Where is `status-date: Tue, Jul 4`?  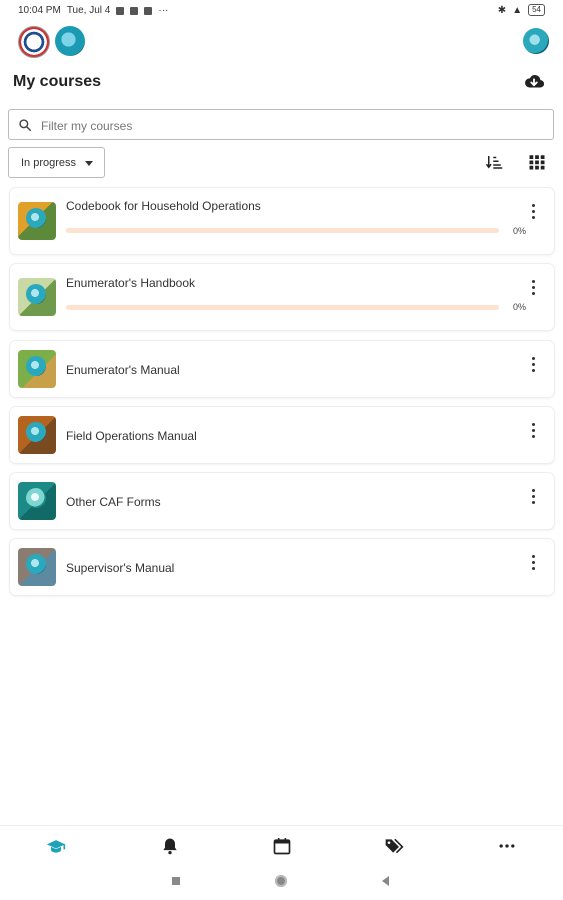
status-date: Tue, Jul 4 is located at coordinates (88, 10).